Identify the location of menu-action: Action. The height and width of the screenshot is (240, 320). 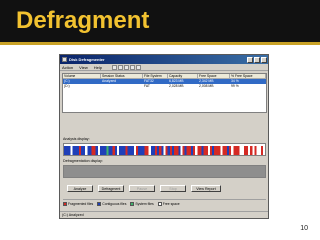
(67, 67).